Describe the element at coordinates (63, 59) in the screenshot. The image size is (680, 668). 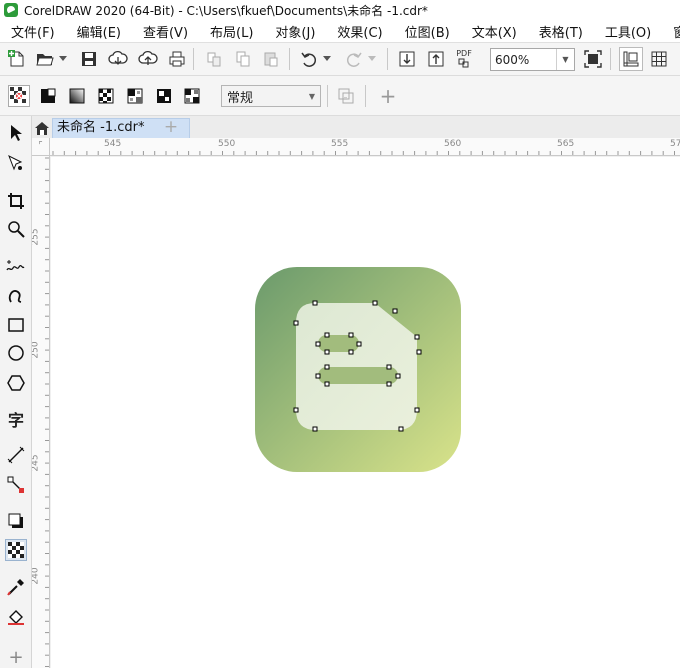
I see `open-dropdown-icon` at that location.